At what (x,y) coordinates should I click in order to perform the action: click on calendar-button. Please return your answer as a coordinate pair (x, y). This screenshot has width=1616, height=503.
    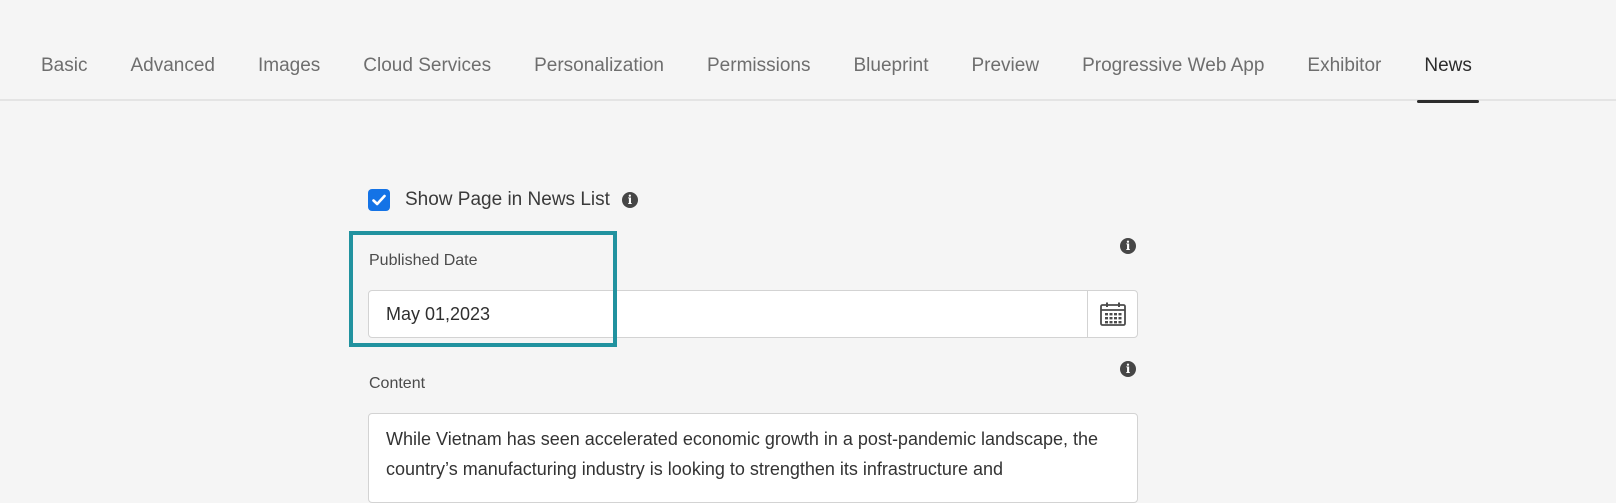
    Looking at the image, I should click on (1112, 314).